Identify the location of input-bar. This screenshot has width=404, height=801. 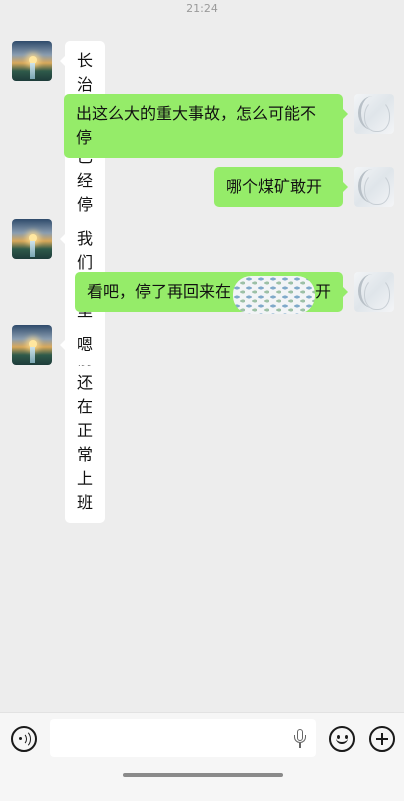
(202, 756).